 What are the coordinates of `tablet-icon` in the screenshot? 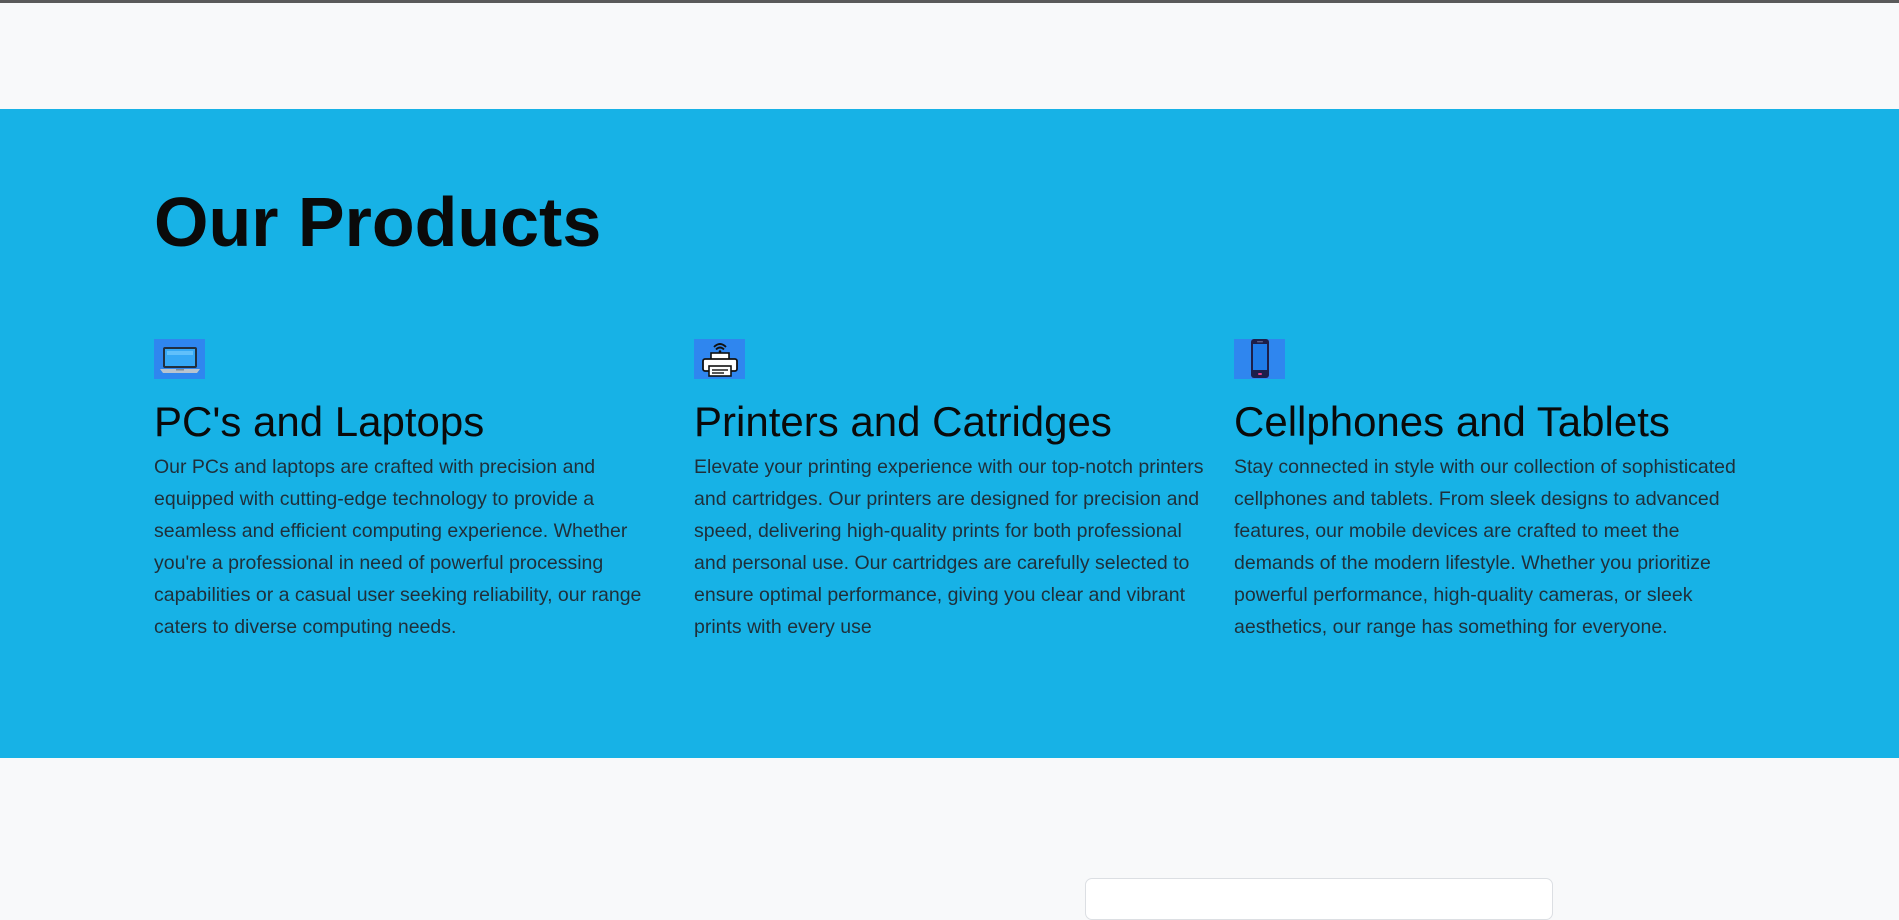 It's located at (1259, 359).